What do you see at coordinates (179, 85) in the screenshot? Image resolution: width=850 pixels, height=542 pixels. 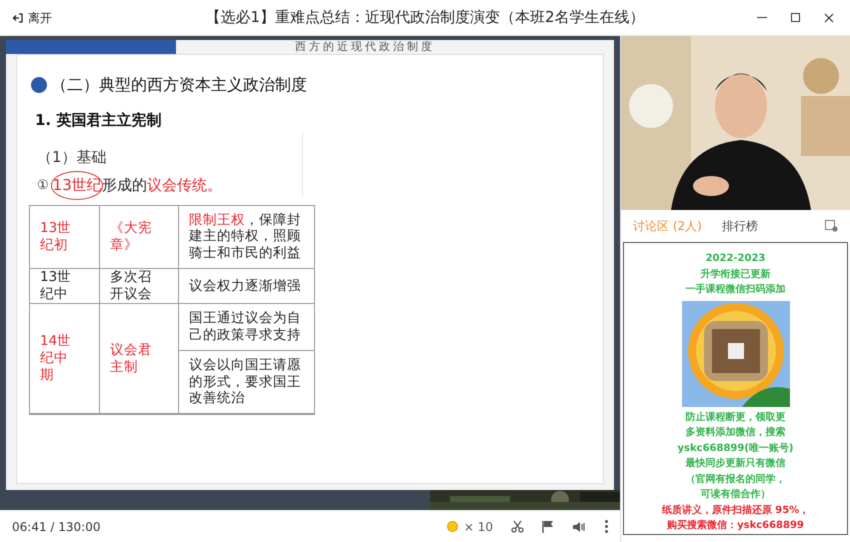 I see `slide-heading: （二）典型的西方资本主义政治制度` at bounding box center [179, 85].